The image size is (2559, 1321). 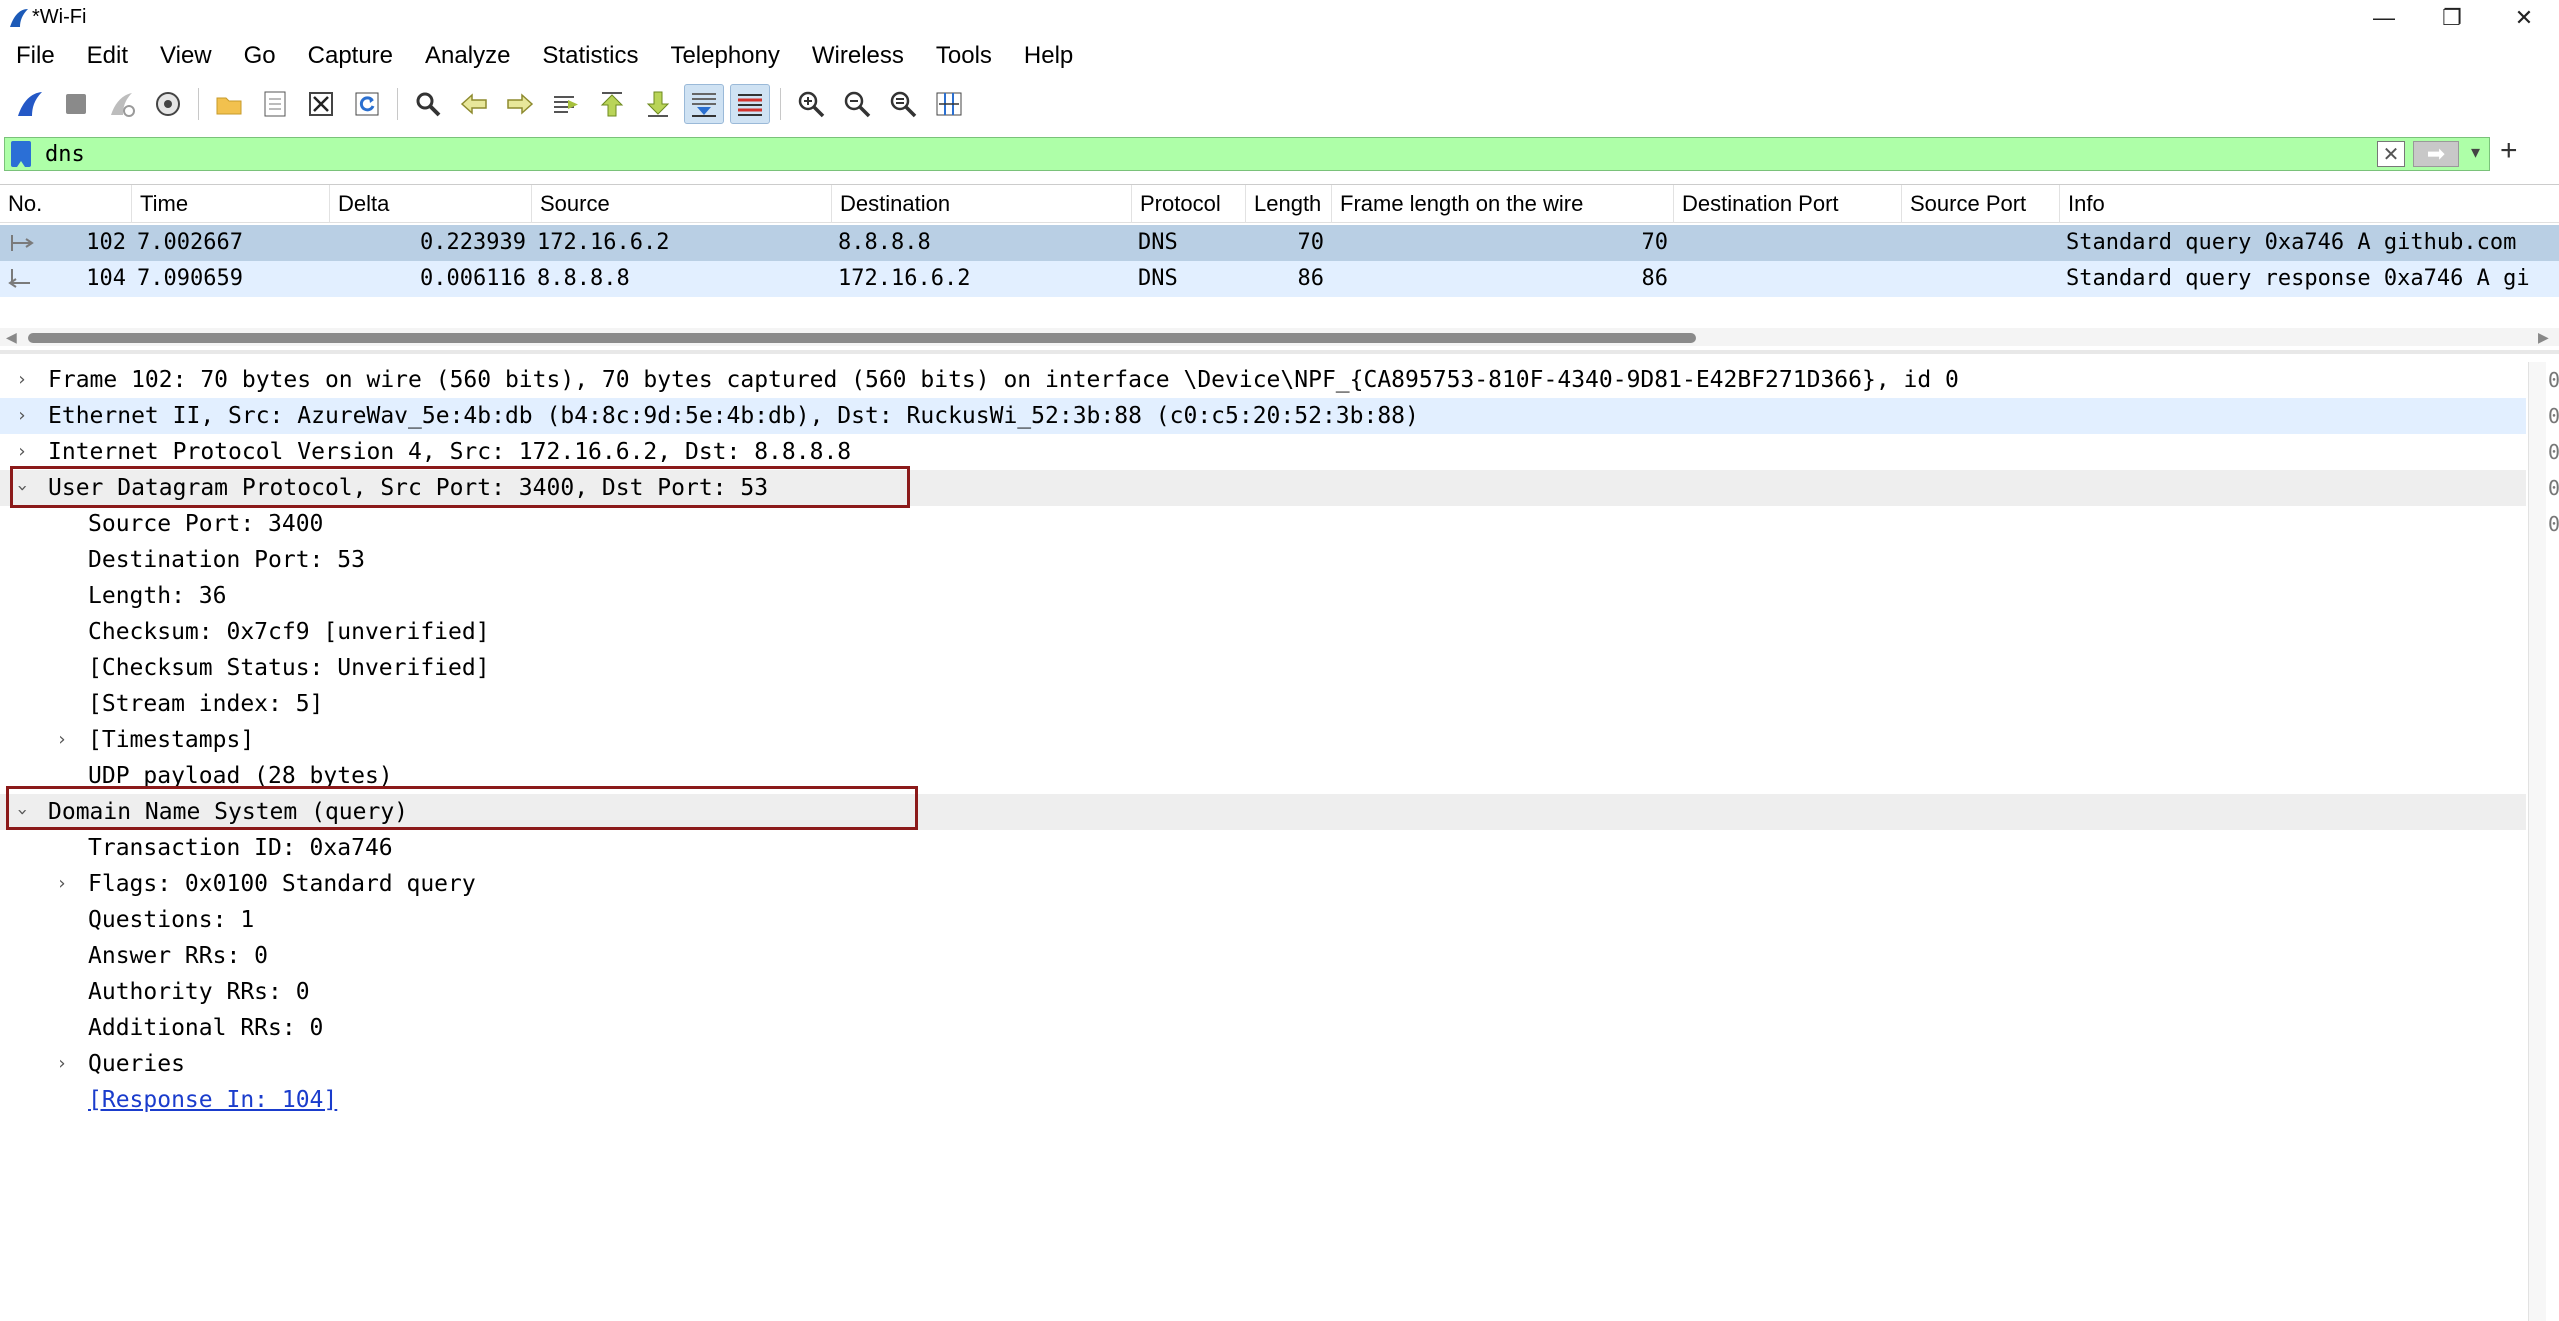 I want to click on find-packet-icon, so click(x=428, y=104).